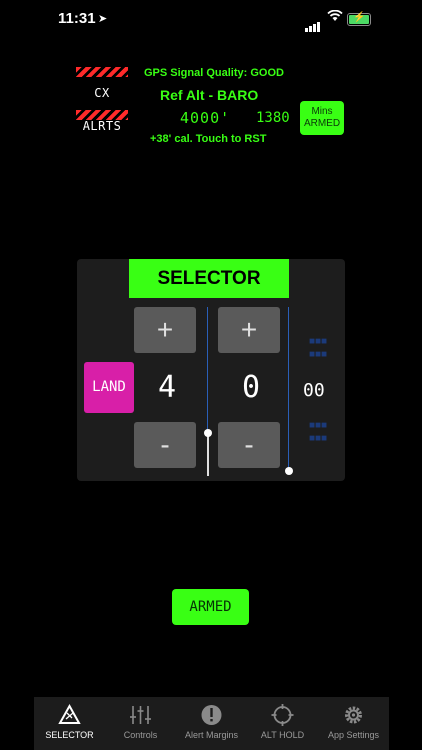  What do you see at coordinates (208, 454) in the screenshot?
I see `left-slider-track` at bounding box center [208, 454].